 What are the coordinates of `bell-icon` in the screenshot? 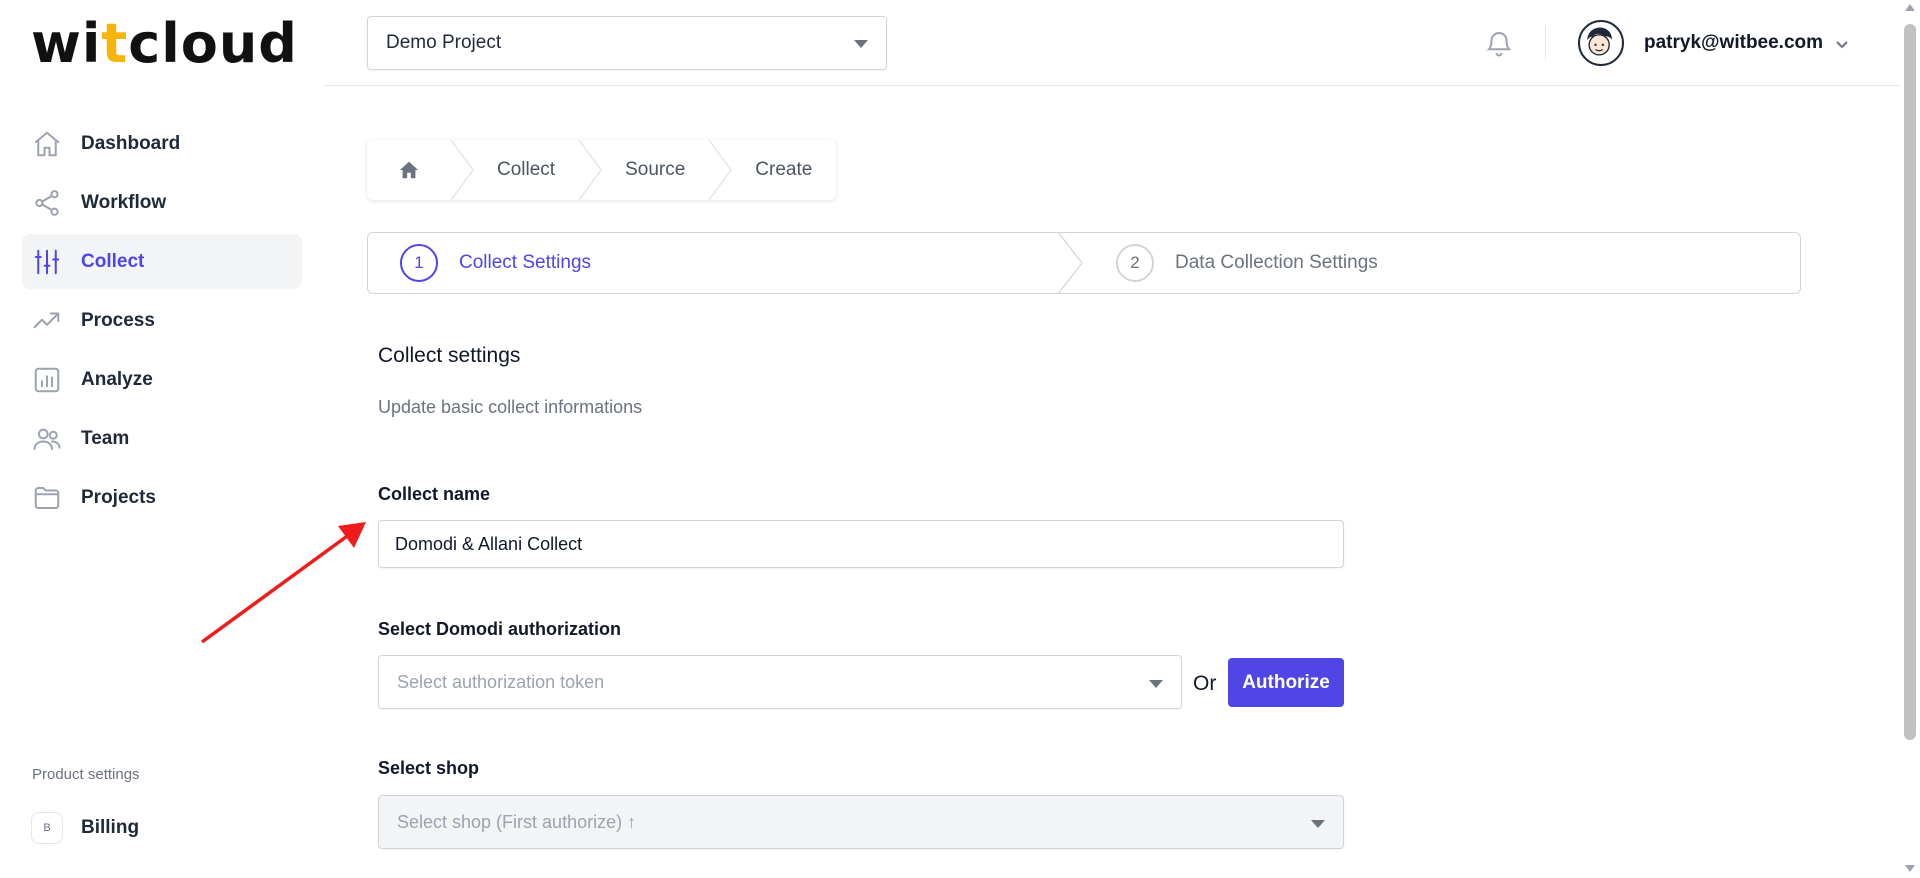 It's located at (1499, 43).